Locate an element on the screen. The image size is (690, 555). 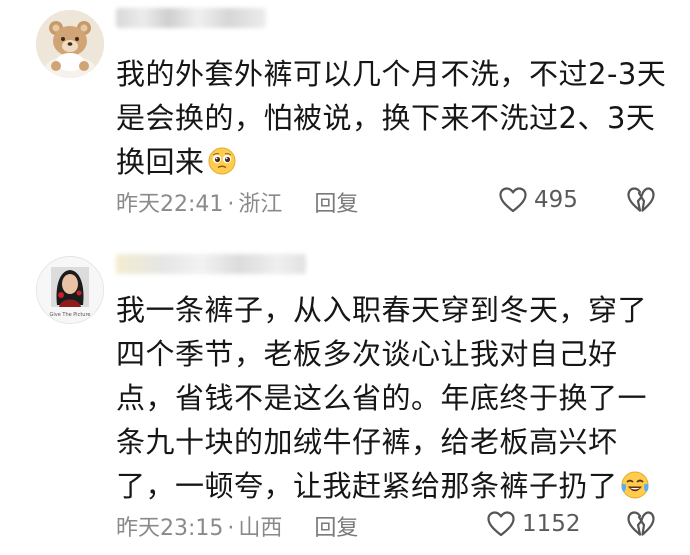
pleading-face-emoji is located at coordinates (222, 159).